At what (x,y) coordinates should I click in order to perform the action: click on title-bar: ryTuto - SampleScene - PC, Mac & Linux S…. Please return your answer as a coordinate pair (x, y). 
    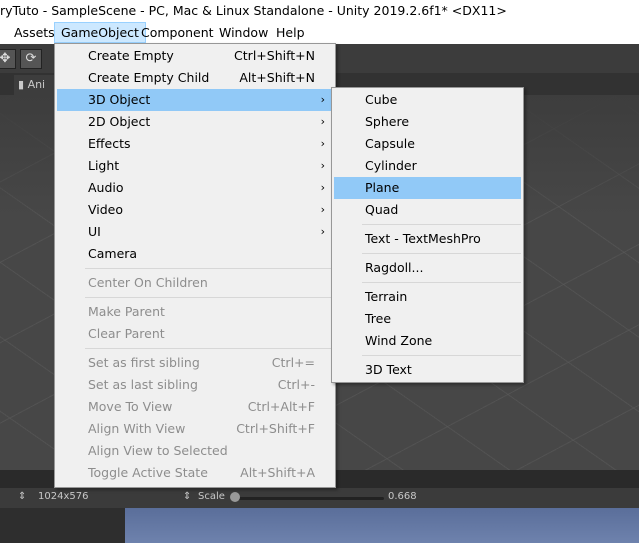
    Looking at the image, I should click on (319, 11).